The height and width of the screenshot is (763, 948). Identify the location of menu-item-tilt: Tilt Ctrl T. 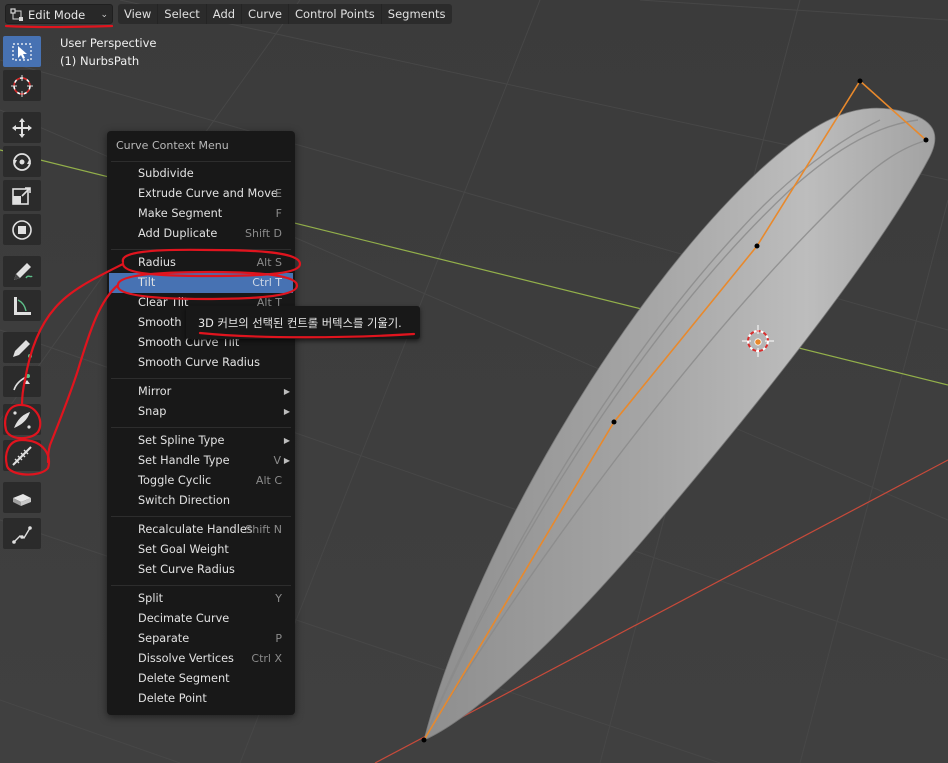
(201, 283).